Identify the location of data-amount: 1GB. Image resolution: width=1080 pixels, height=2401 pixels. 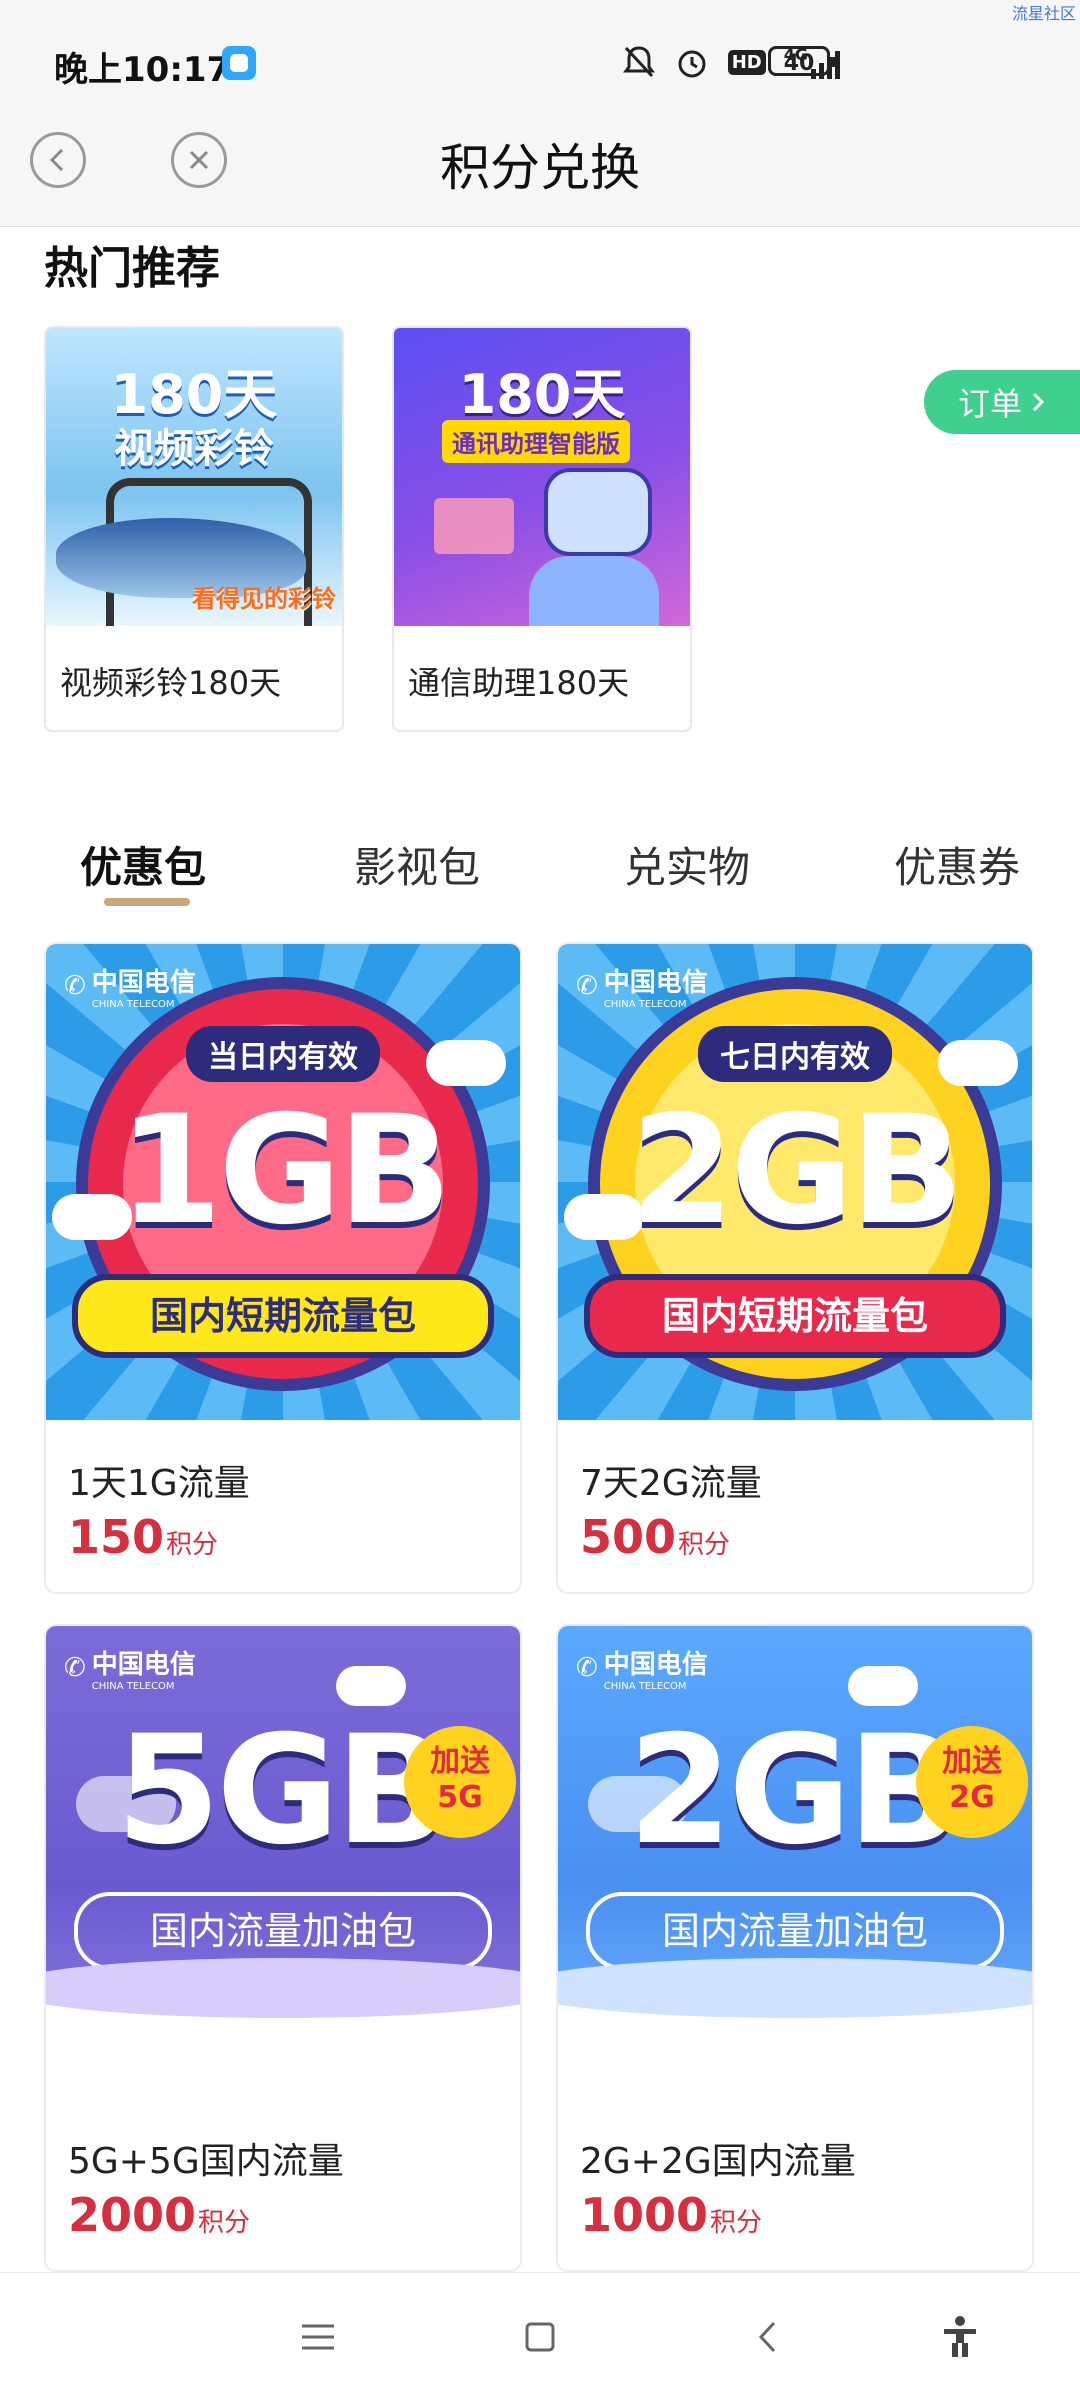
(285, 1171).